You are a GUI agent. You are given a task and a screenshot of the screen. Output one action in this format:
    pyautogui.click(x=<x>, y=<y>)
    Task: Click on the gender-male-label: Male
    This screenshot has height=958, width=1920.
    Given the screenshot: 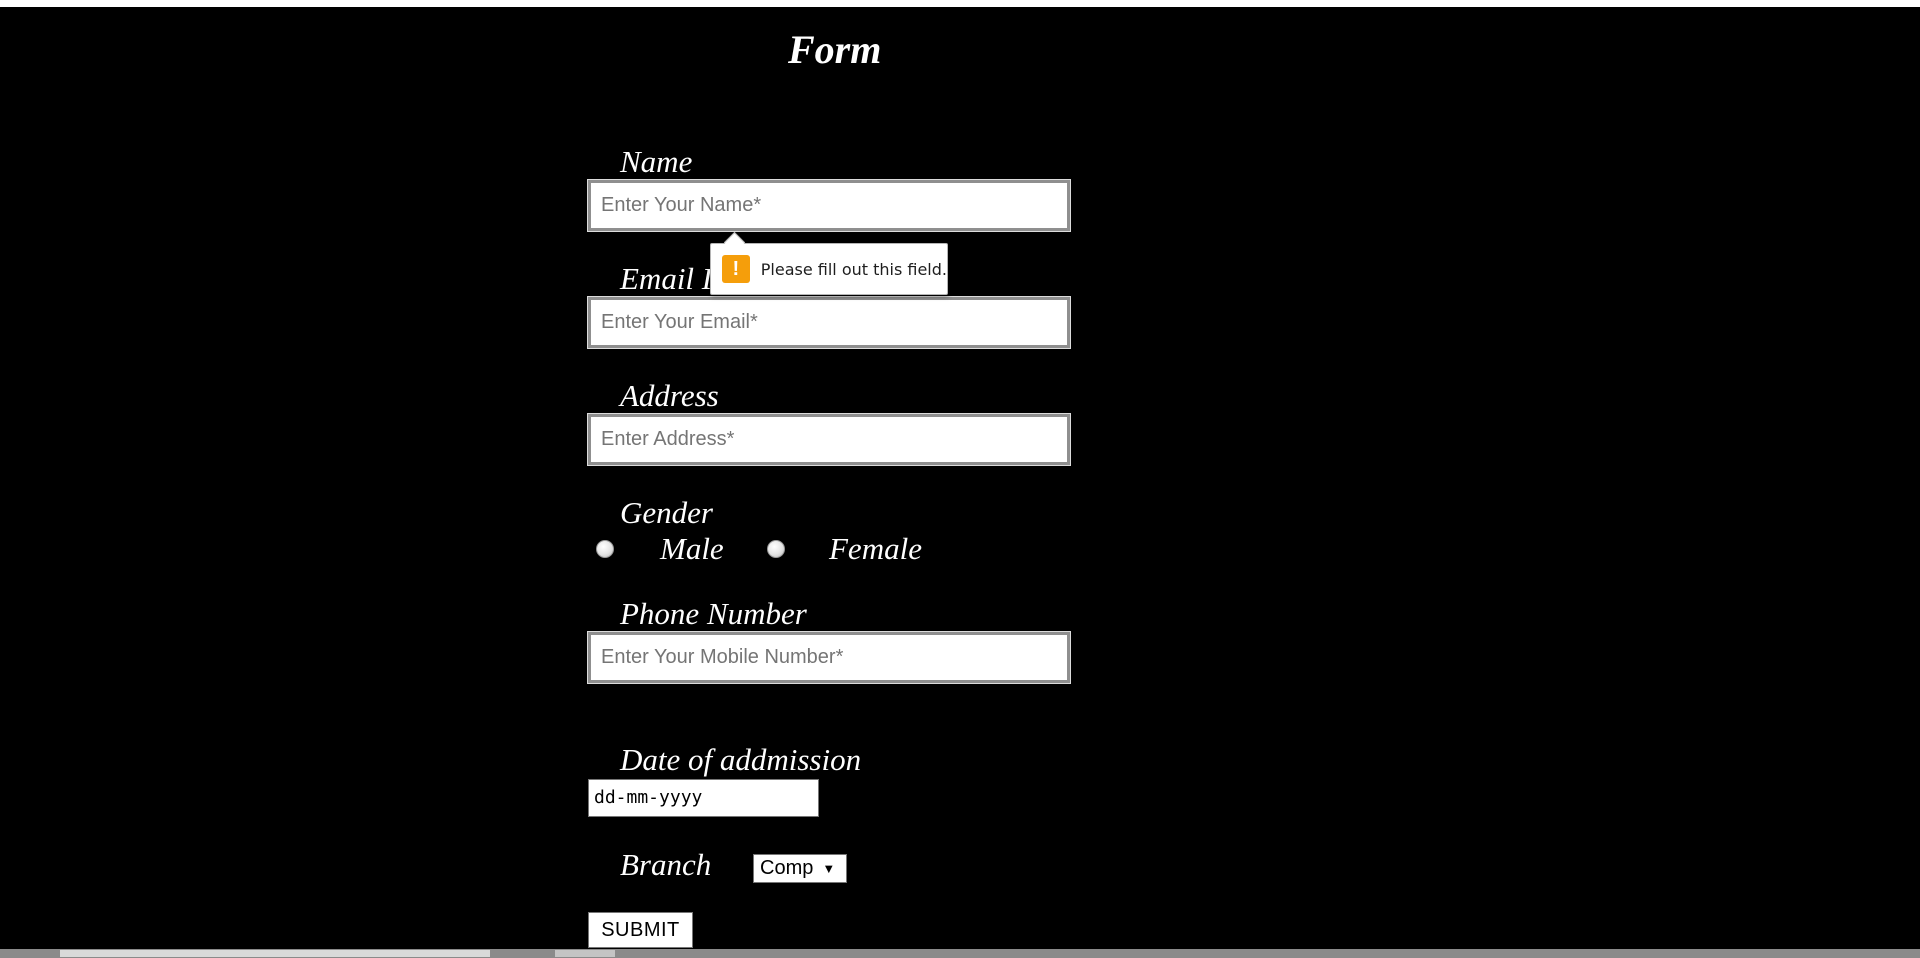 What is the action you would take?
    pyautogui.click(x=692, y=548)
    